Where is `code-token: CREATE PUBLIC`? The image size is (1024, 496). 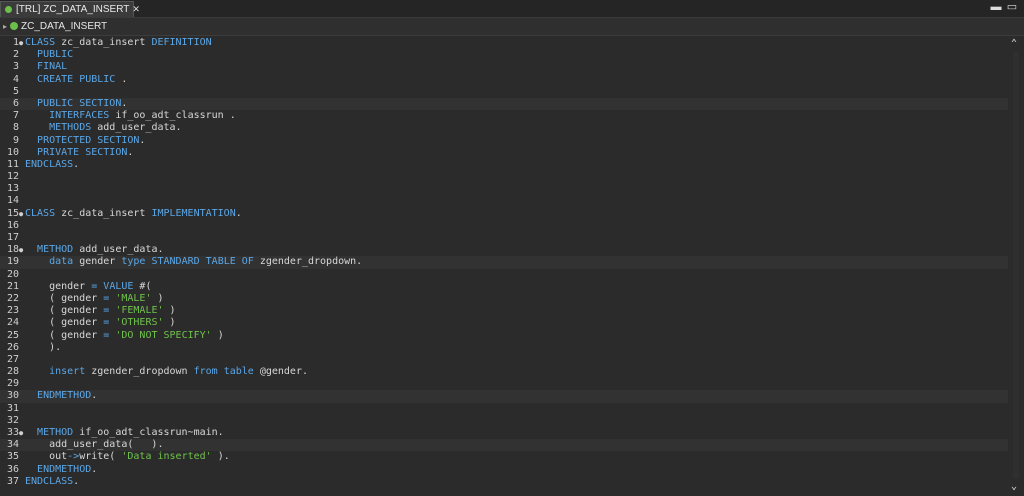 code-token: CREATE PUBLIC is located at coordinates (76, 79).